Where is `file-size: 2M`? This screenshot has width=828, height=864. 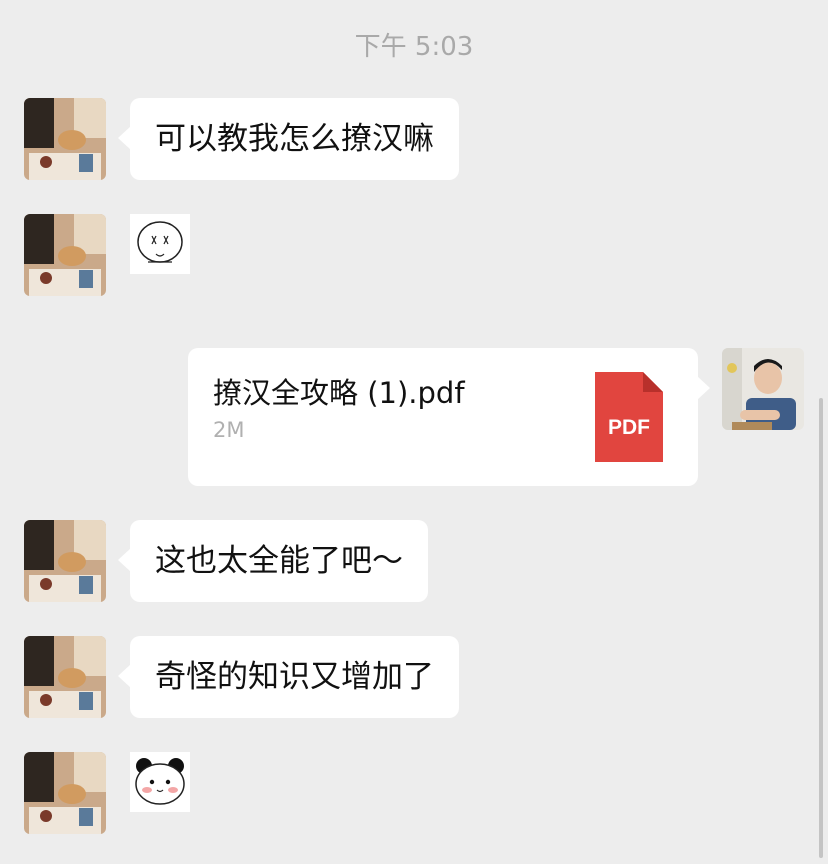
file-size: 2M is located at coordinates (229, 430).